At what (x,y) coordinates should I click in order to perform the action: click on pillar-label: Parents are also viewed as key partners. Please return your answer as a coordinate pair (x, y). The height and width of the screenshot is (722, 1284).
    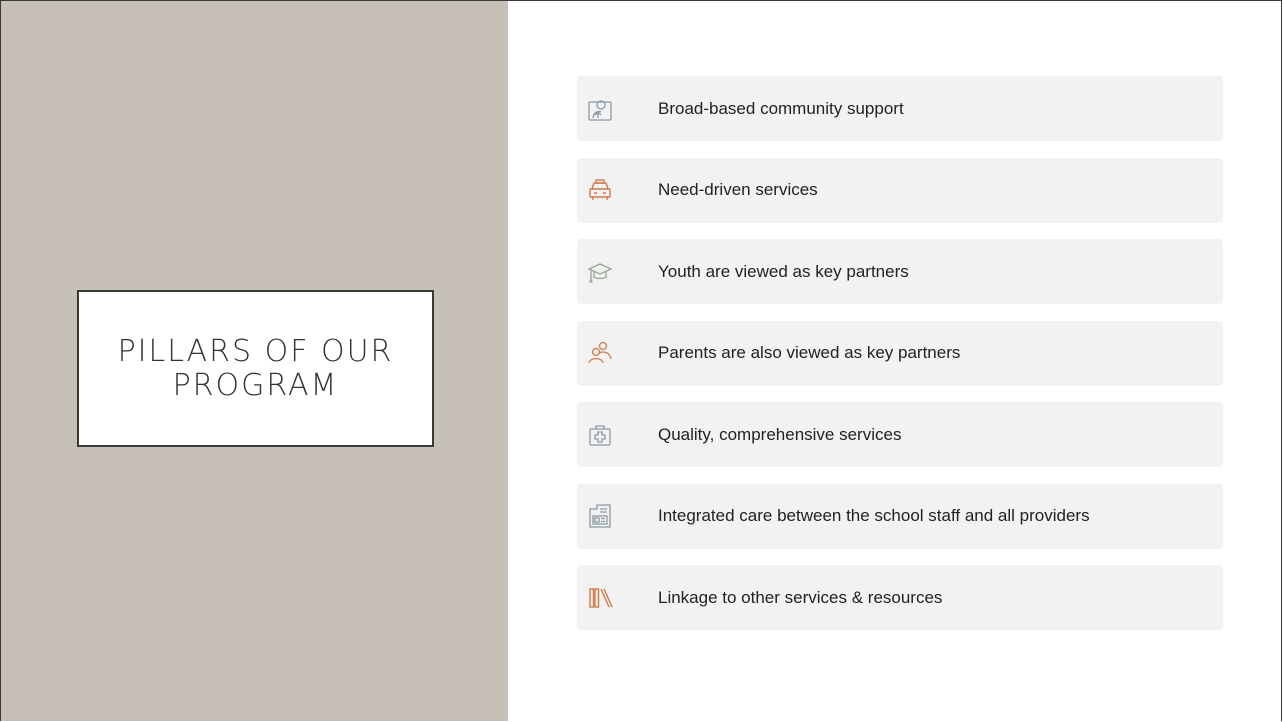
    Looking at the image, I should click on (809, 352).